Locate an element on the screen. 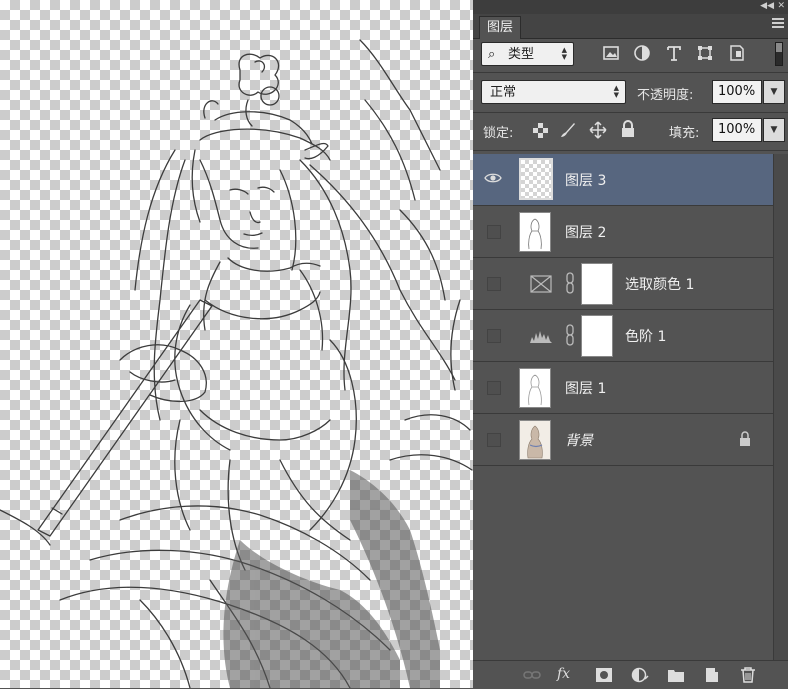 The image size is (788, 689). layer-row: 选取颜色 1 is located at coordinates (623, 284).